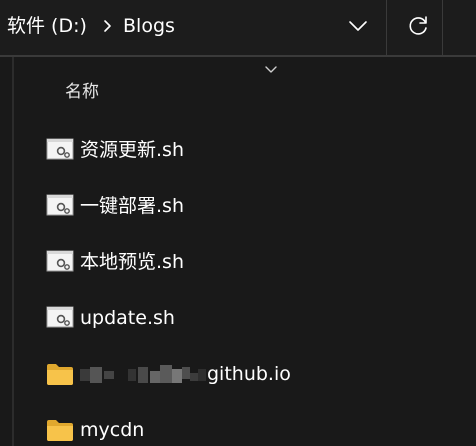 This screenshot has width=476, height=446. I want to click on column-header-name: 名称, so click(82, 92).